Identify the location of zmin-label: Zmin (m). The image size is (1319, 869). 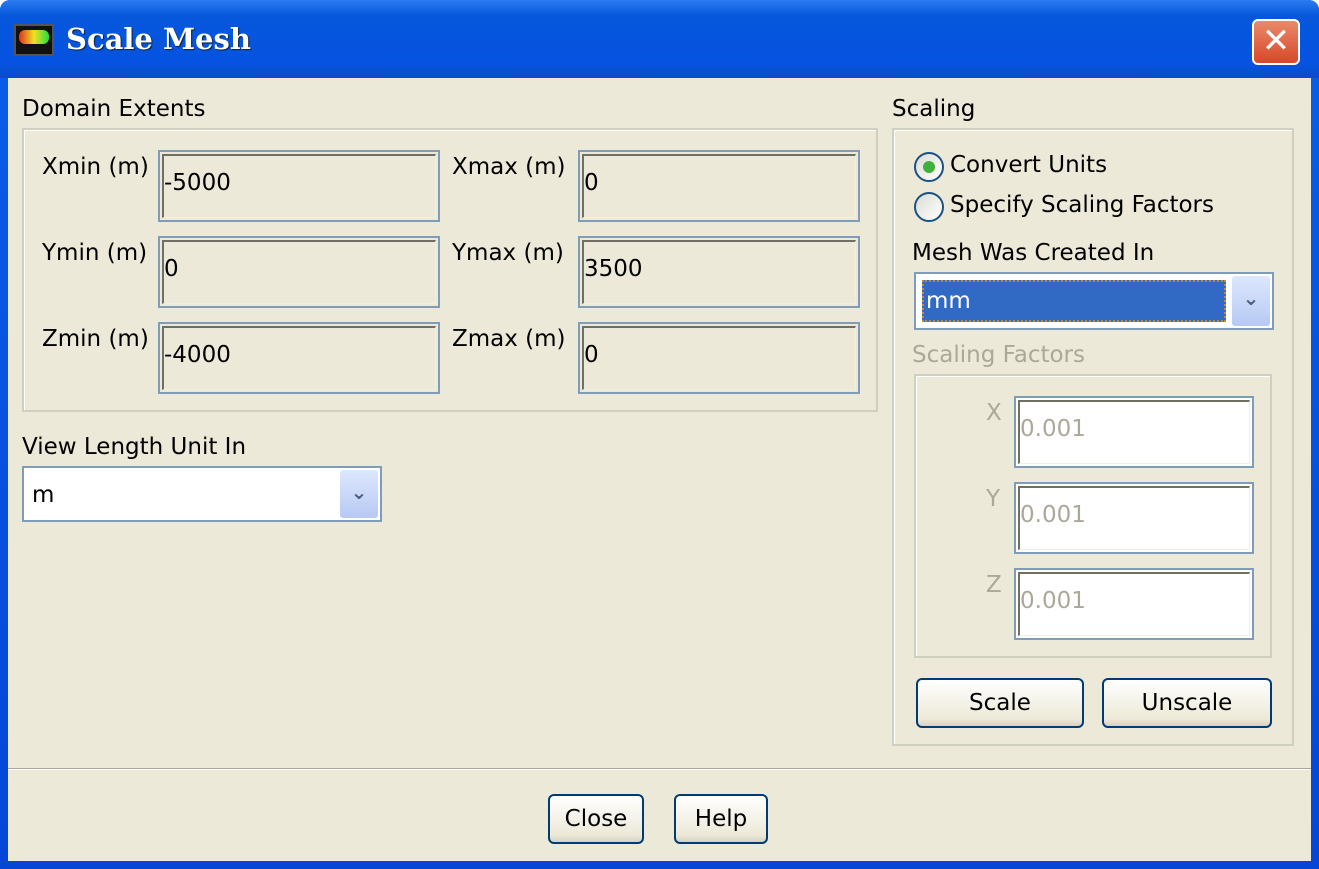
(95, 339).